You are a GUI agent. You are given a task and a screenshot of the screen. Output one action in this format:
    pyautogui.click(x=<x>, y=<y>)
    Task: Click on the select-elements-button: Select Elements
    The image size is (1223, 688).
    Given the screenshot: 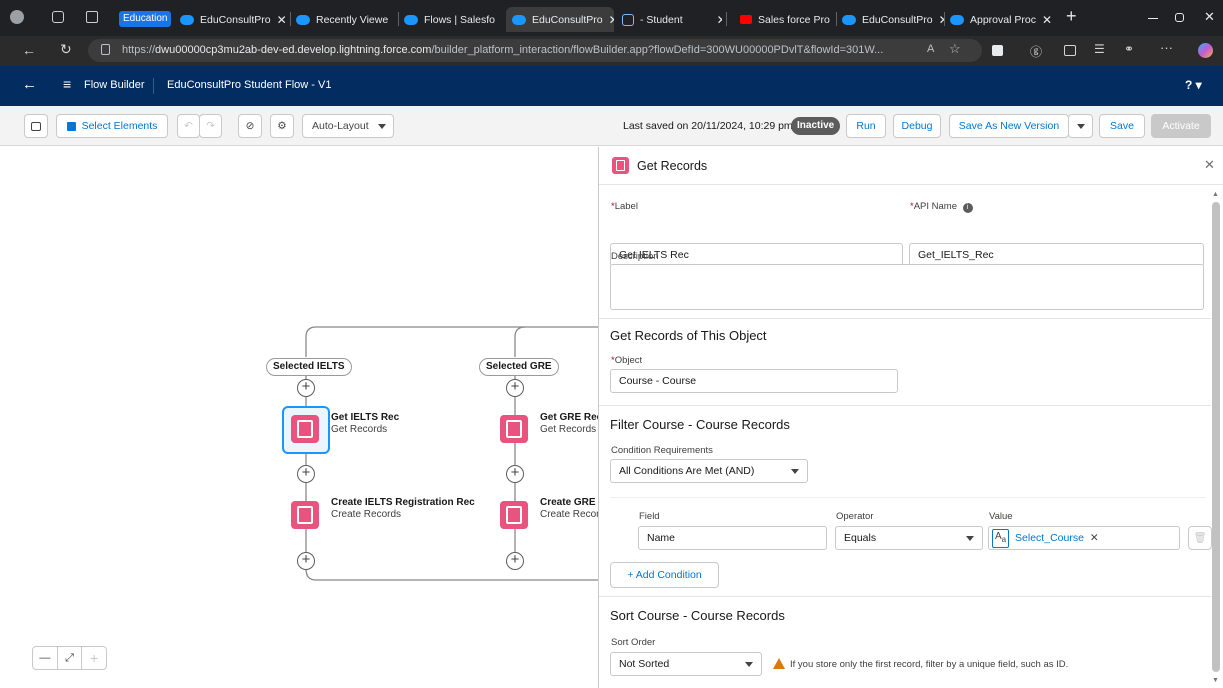 What is the action you would take?
    pyautogui.click(x=112, y=126)
    